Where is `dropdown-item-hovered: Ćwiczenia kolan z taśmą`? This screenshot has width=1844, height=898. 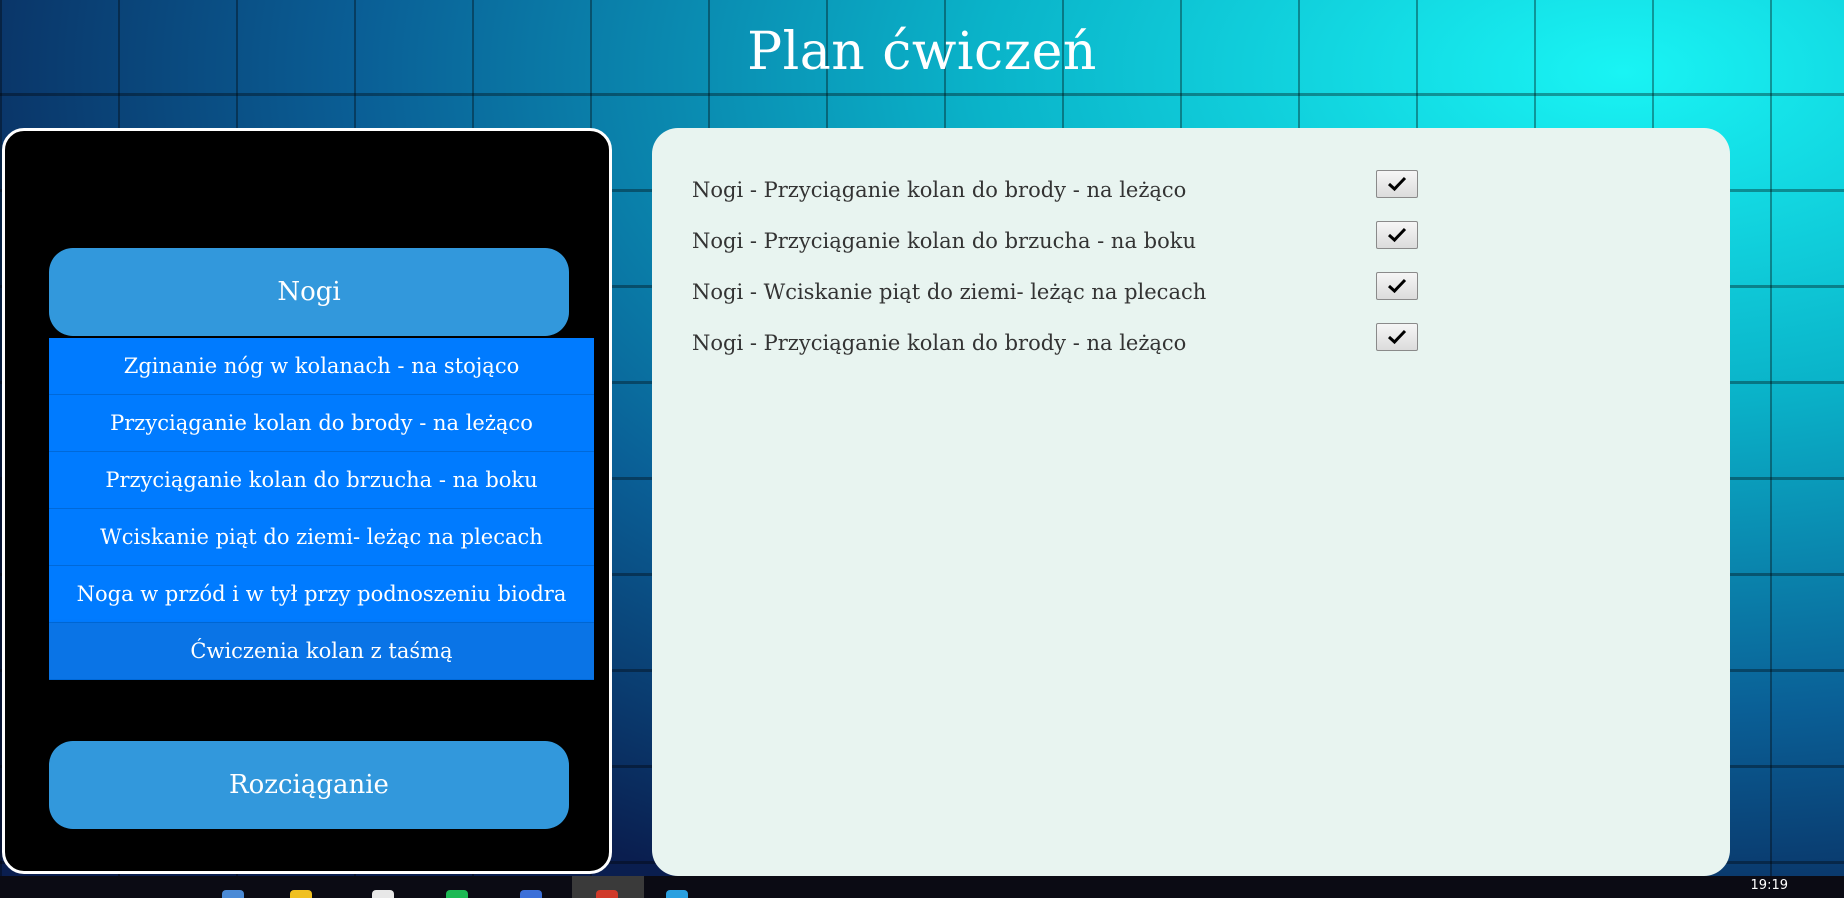
dropdown-item-hovered: Ćwiczenia kolan z taśmą is located at coordinates (321, 651).